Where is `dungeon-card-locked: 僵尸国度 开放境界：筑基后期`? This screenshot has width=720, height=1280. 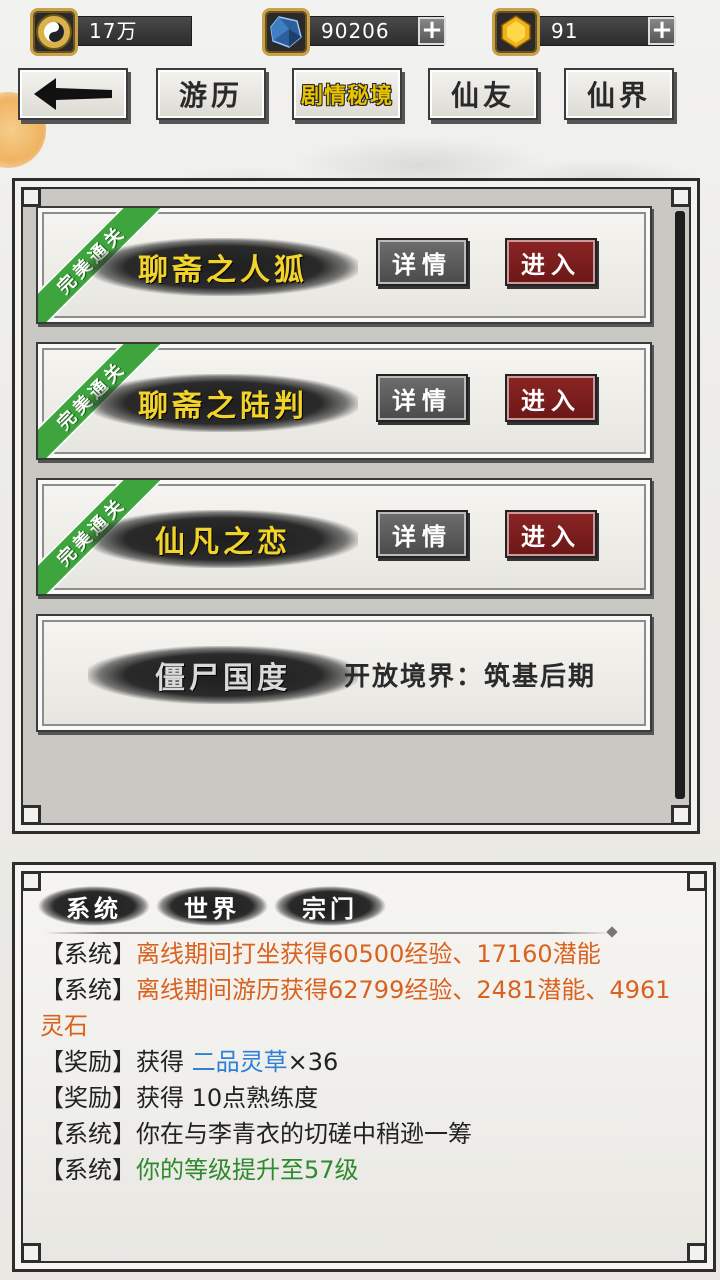
dungeon-card-locked: 僵尸国度 开放境界：筑基后期 is located at coordinates (344, 673).